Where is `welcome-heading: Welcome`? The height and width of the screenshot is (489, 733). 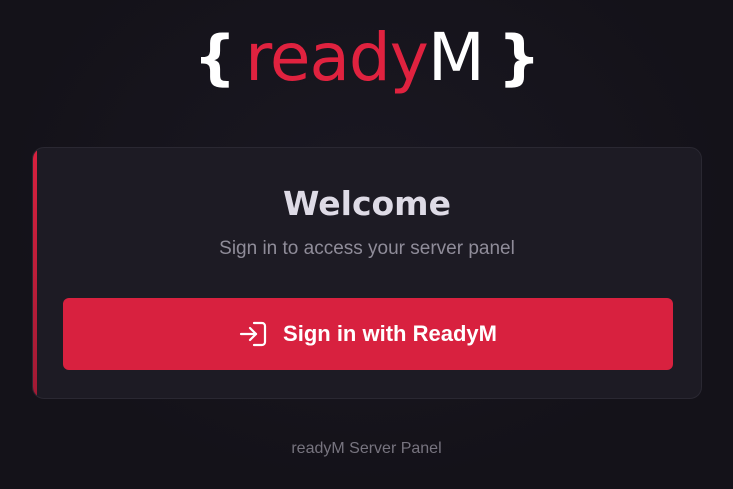
welcome-heading: Welcome is located at coordinates (367, 203).